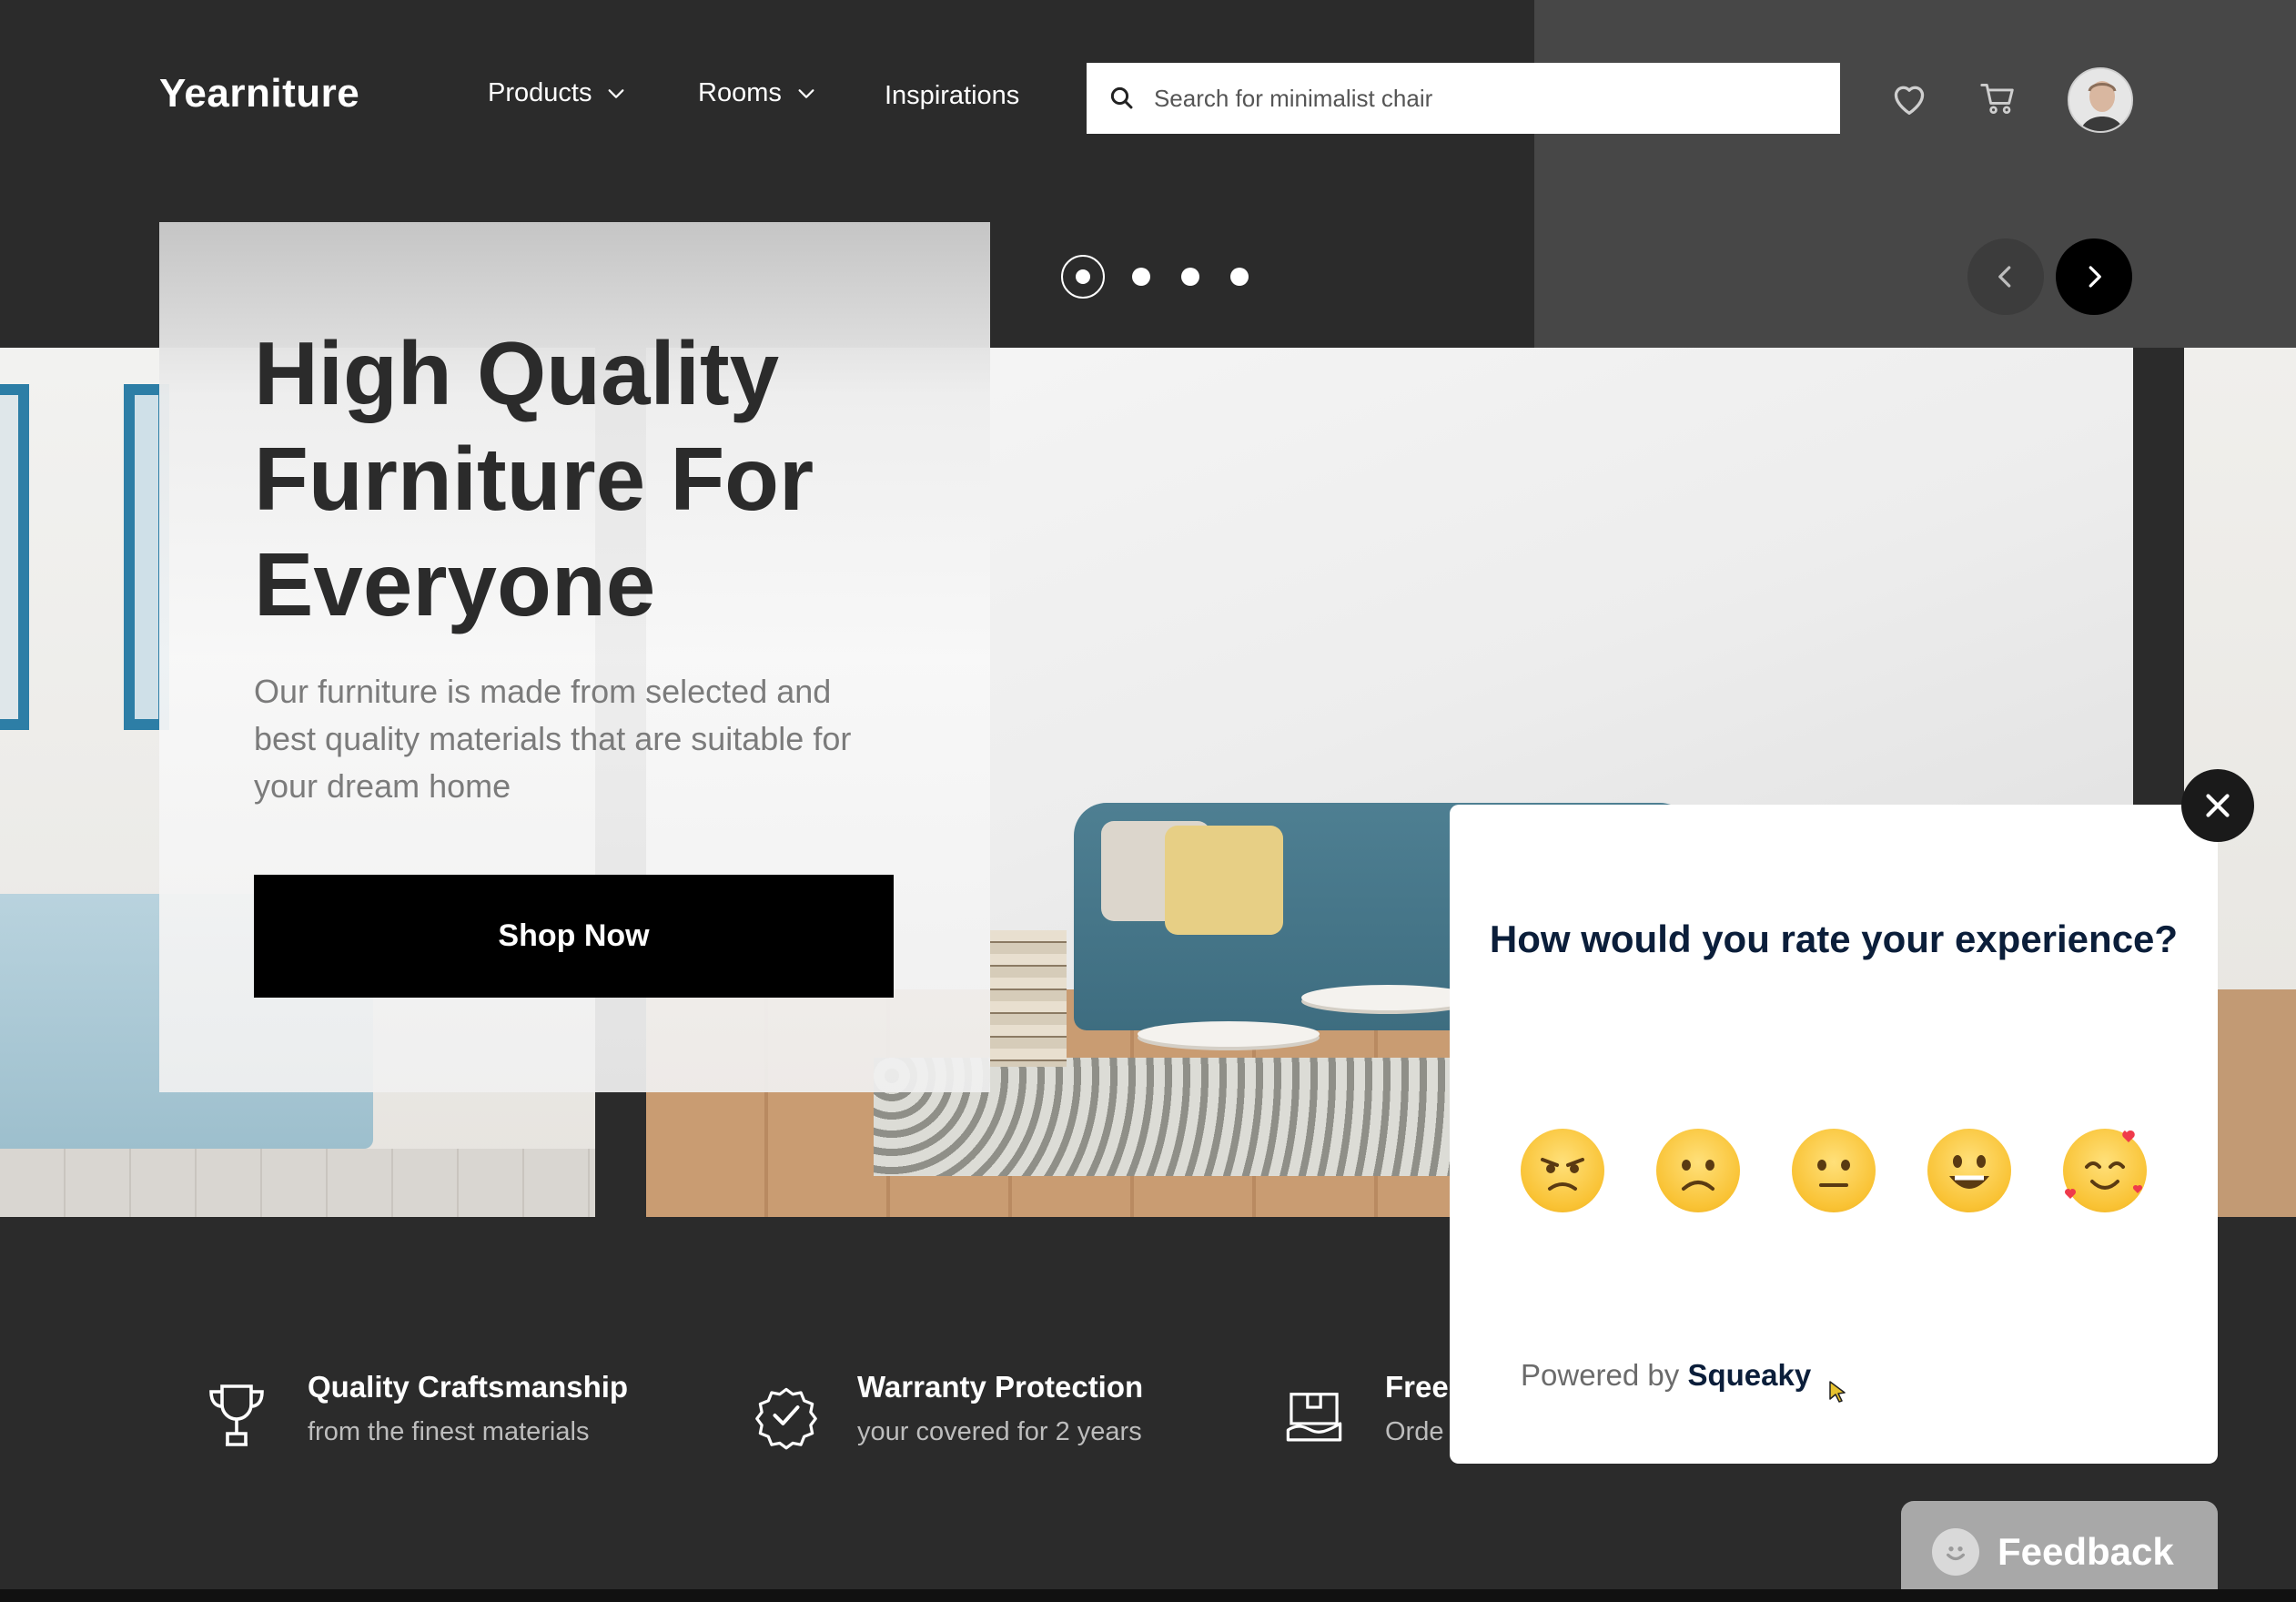  Describe the element at coordinates (1122, 98) in the screenshot. I see `search-icon` at that location.